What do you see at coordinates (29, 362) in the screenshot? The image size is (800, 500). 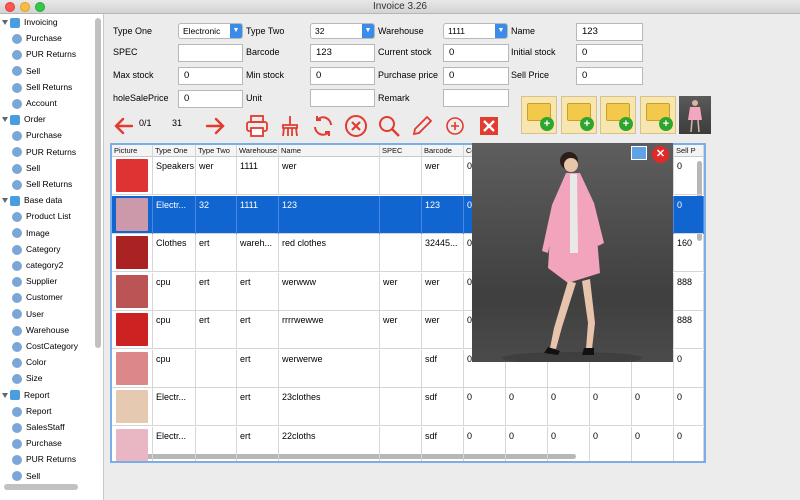 I see `sidebar-item: Color` at bounding box center [29, 362].